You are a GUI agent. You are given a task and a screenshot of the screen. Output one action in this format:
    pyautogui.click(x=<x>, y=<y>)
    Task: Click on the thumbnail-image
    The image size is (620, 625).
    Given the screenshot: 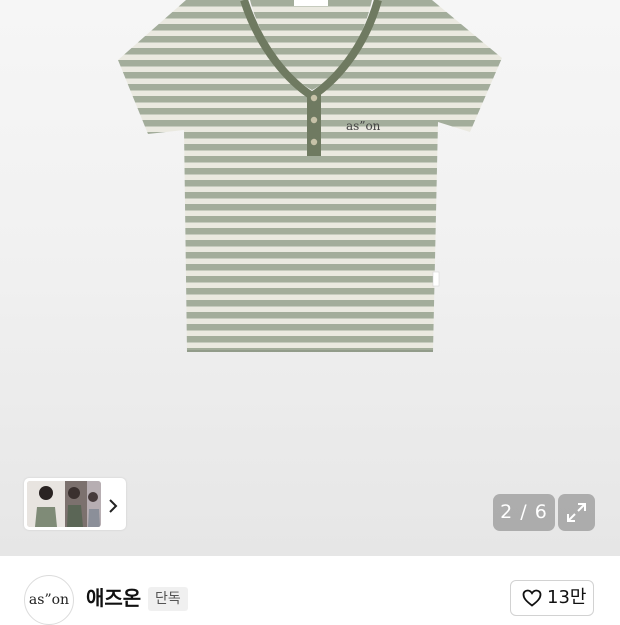 What is the action you would take?
    pyautogui.click(x=64, y=504)
    